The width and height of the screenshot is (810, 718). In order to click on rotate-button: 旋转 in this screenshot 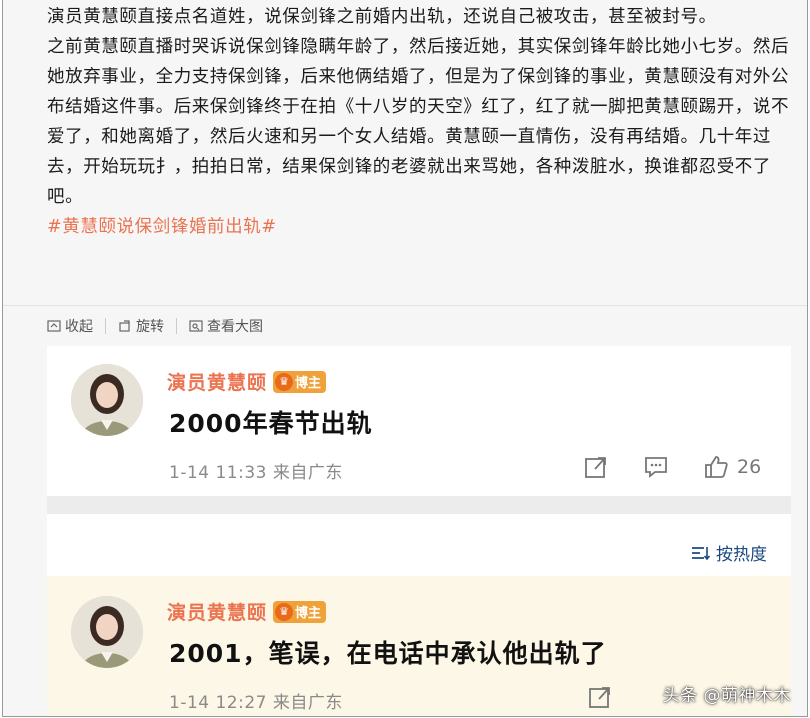, I will do `click(141, 326)`.